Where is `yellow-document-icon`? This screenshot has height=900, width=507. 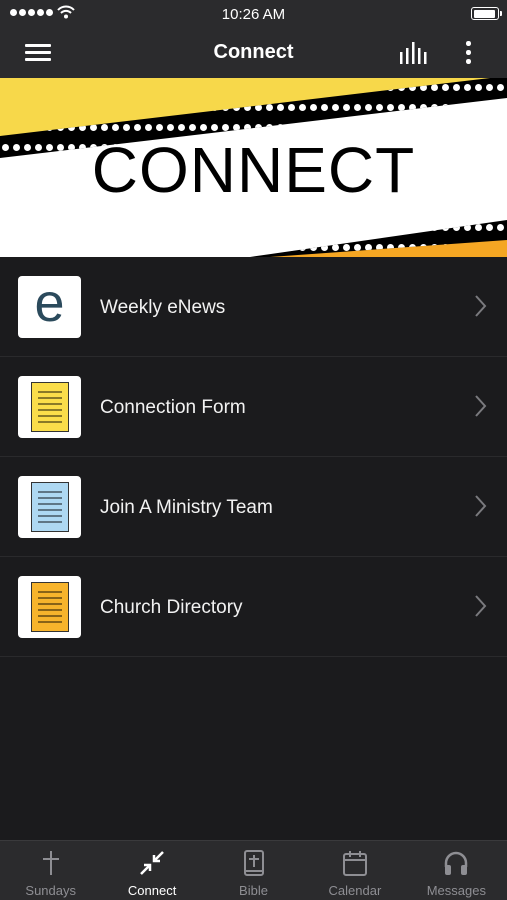
yellow-document-icon is located at coordinates (49, 407).